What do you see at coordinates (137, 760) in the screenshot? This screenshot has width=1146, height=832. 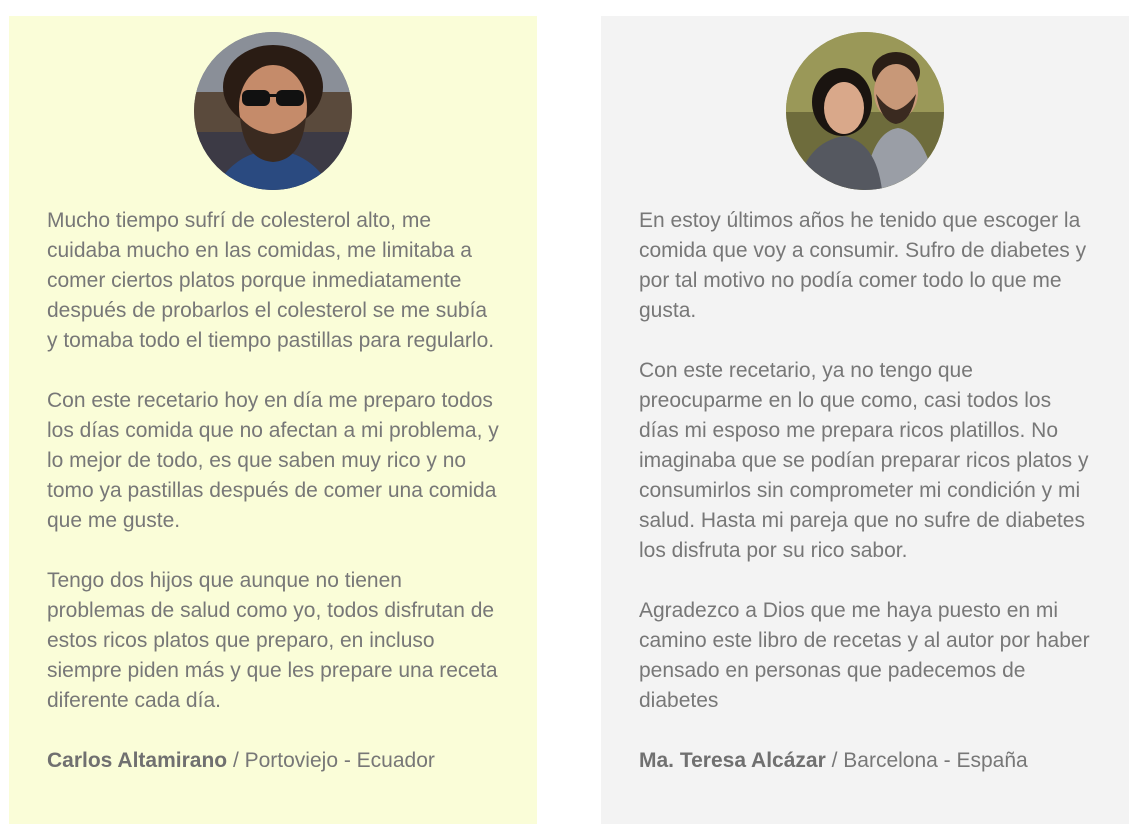 I see `author-name: Carlos Altamirano` at bounding box center [137, 760].